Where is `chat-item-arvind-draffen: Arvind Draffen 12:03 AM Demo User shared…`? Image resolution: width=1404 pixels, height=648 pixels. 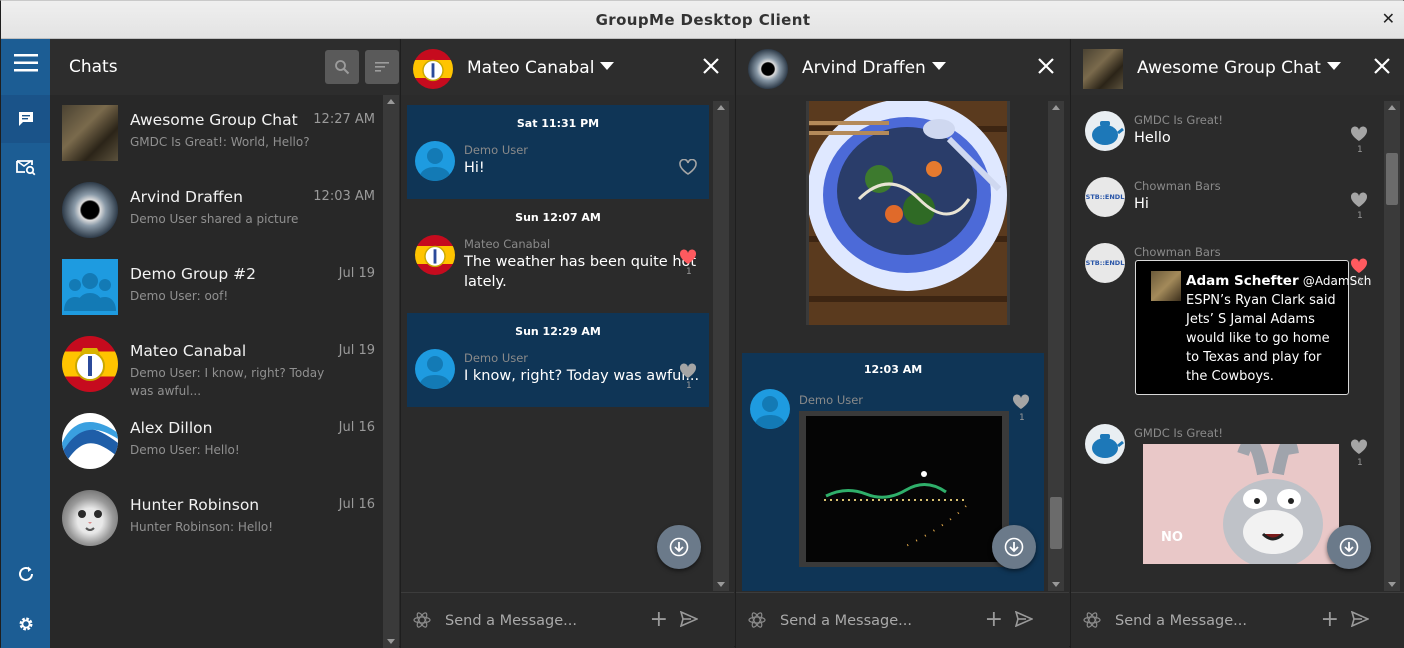 chat-item-arvind-draffen: Arvind Draffen 12:03 AM Demo User shared… is located at coordinates (216, 210).